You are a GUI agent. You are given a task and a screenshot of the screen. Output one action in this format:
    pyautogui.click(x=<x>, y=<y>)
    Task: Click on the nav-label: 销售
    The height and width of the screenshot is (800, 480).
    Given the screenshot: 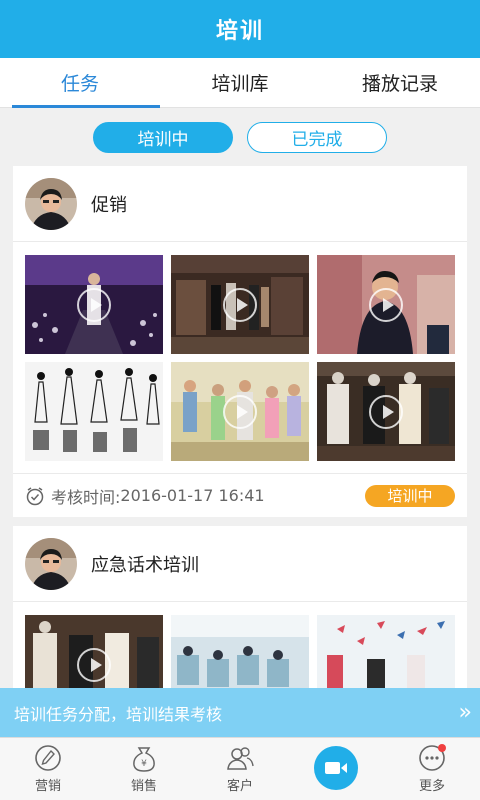 What is the action you would take?
    pyautogui.click(x=143, y=786)
    